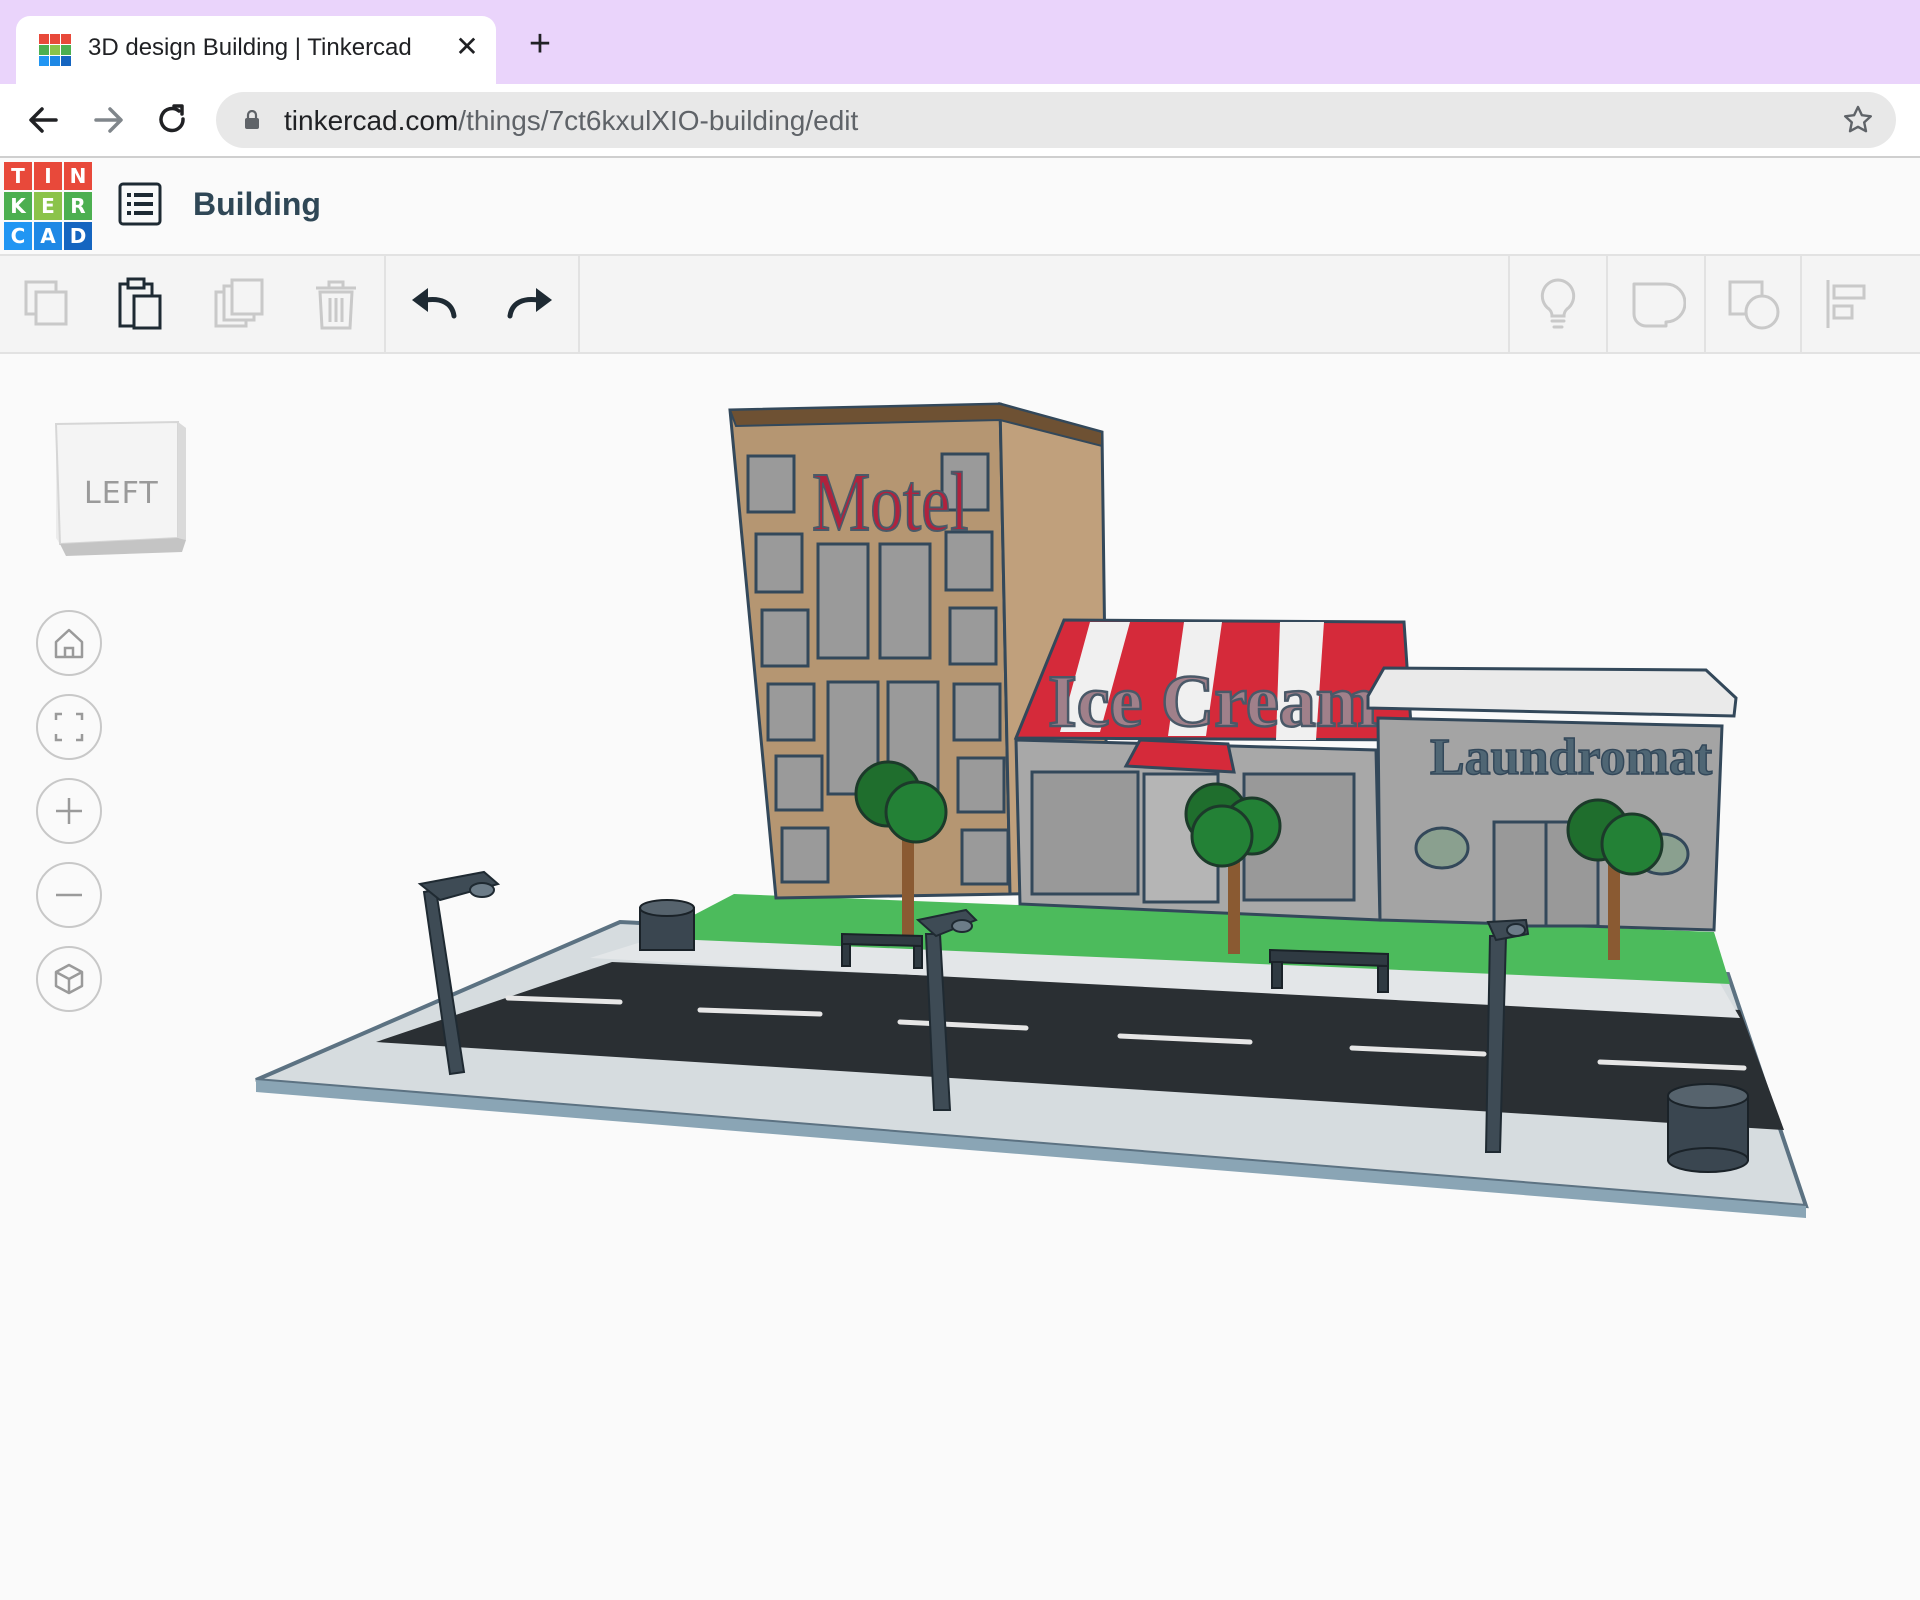 The height and width of the screenshot is (1600, 1920). Describe the element at coordinates (55, 50) in the screenshot. I see `tinkercad-favicon` at that location.